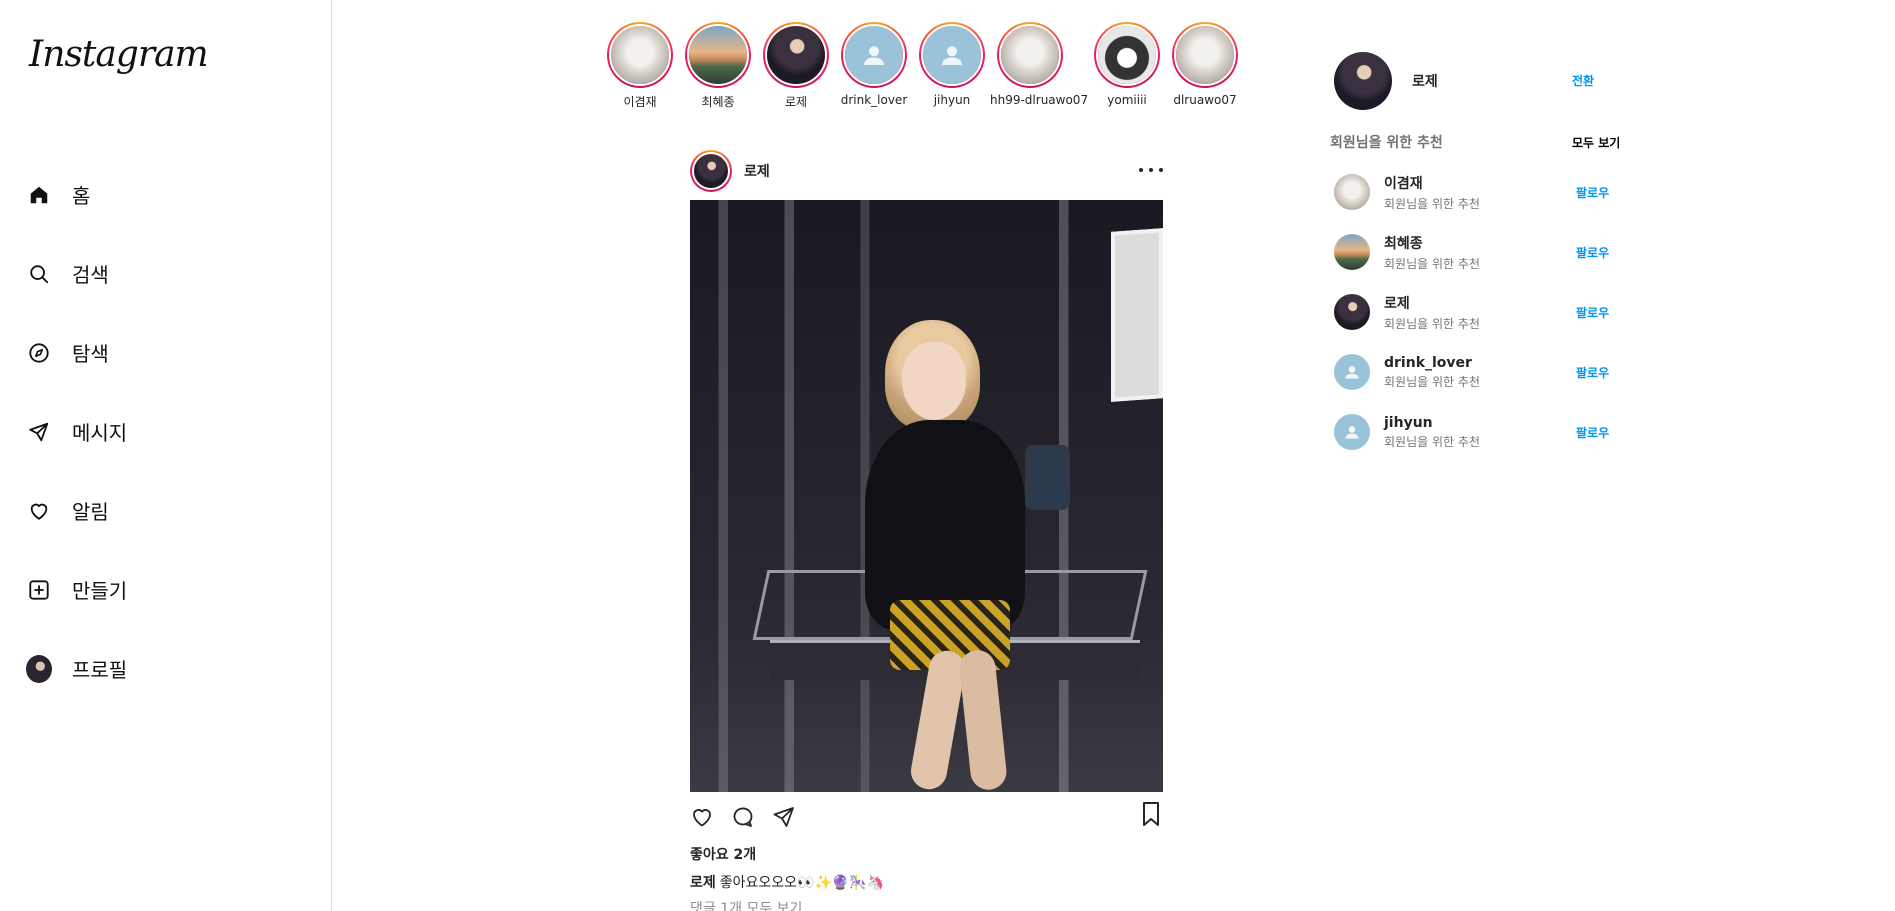  What do you see at coordinates (39, 590) in the screenshot?
I see `plus-square-icon` at bounding box center [39, 590].